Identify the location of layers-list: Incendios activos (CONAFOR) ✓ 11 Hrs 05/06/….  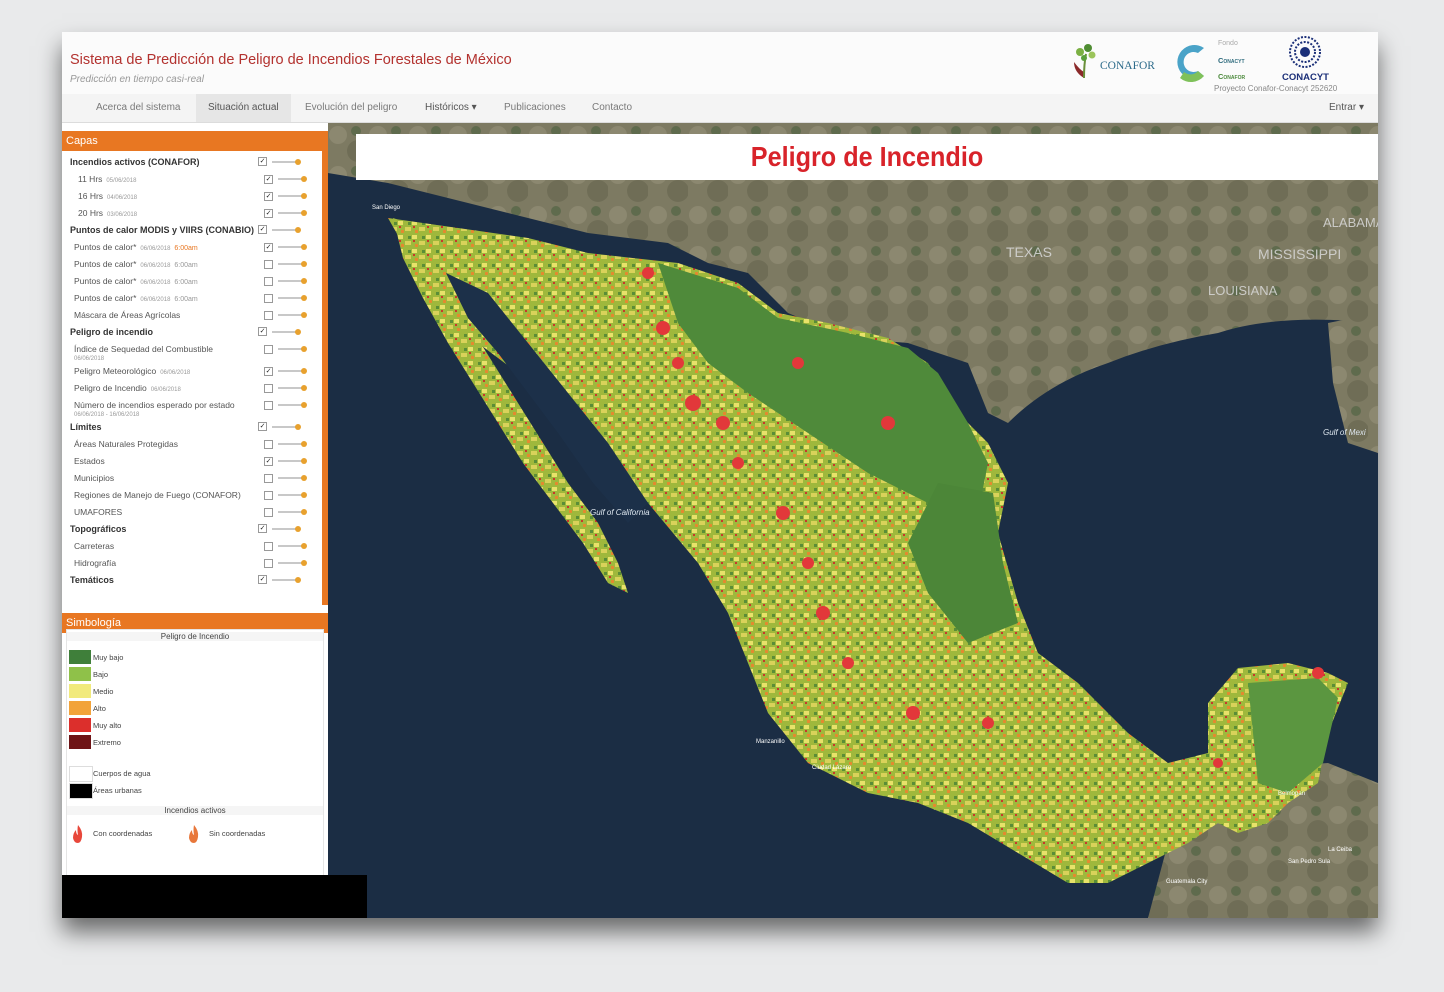
(192, 378).